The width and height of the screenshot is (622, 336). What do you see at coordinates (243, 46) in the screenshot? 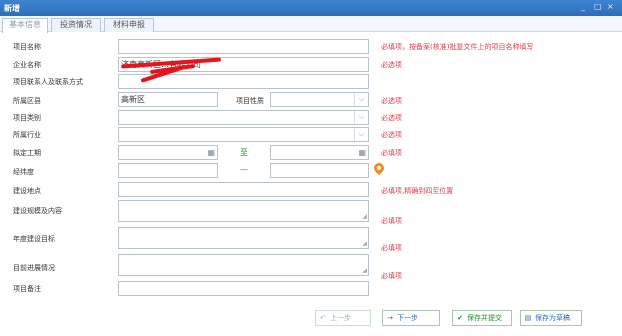
I see `project-name-input` at bounding box center [243, 46].